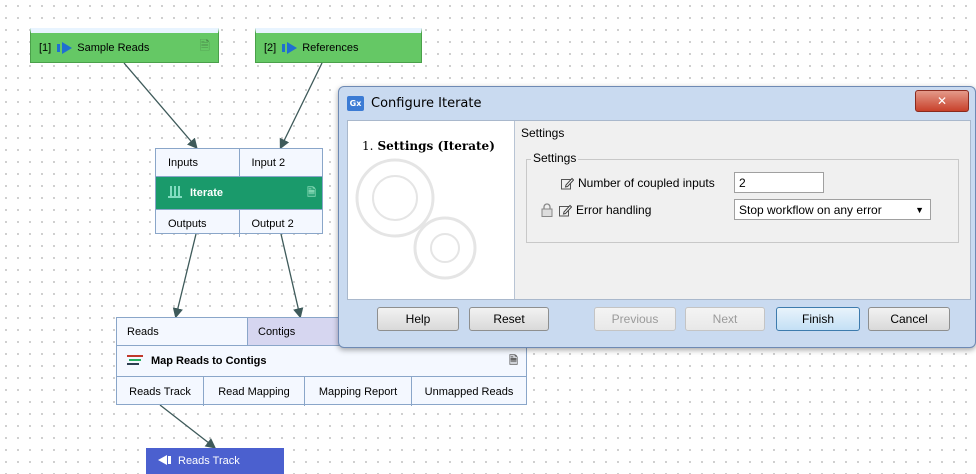 The width and height of the screenshot is (976, 474). What do you see at coordinates (614, 210) in the screenshot?
I see `error-handling-label: Error handling` at bounding box center [614, 210].